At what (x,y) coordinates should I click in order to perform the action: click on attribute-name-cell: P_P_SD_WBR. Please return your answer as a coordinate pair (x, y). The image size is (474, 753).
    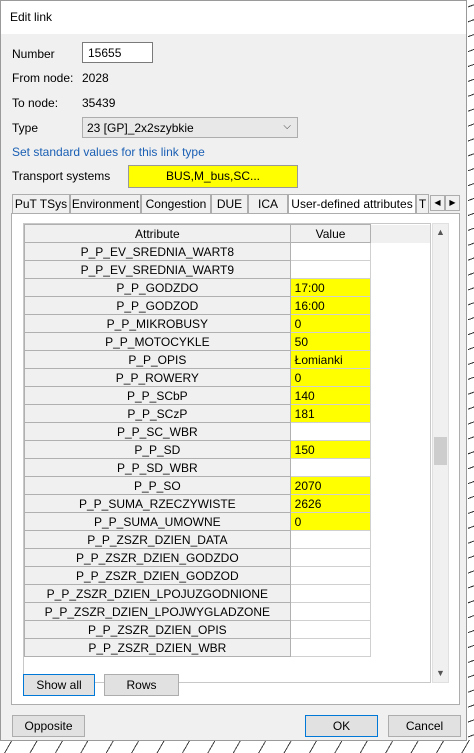
    Looking at the image, I should click on (157, 467).